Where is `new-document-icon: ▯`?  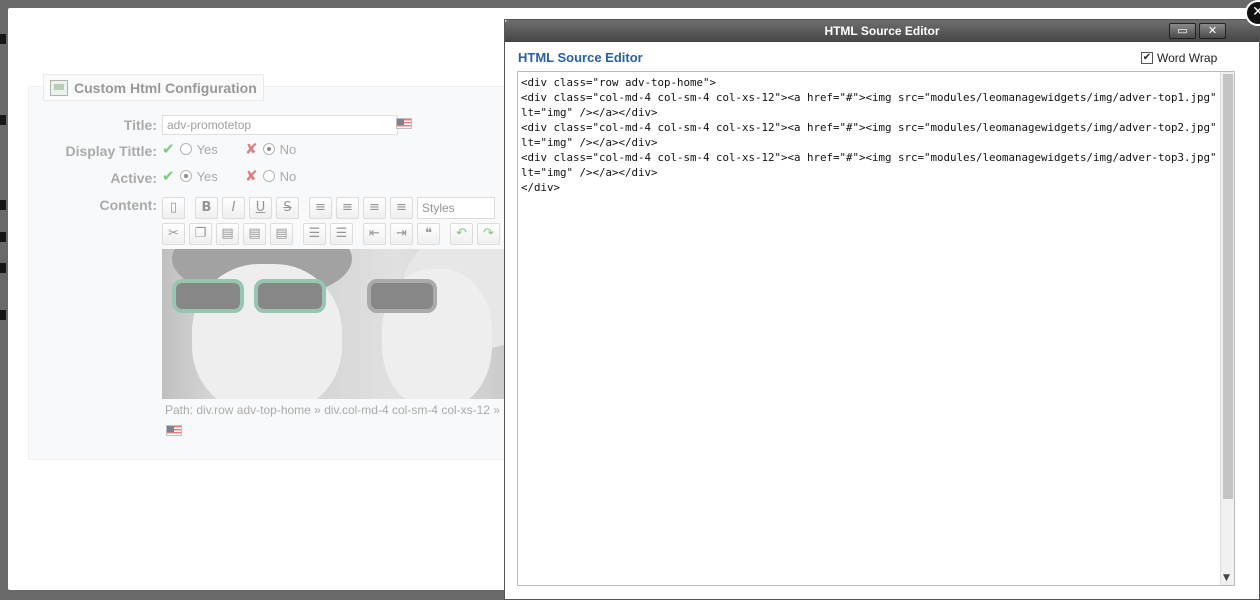
new-document-icon: ▯ is located at coordinates (173, 208).